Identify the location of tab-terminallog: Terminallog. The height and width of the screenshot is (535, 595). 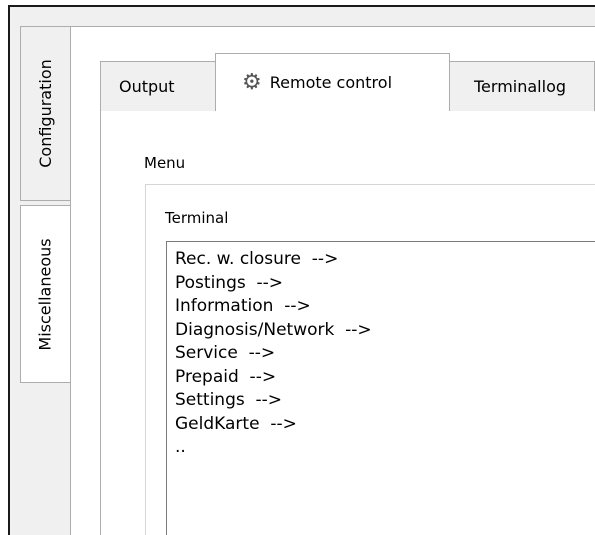
(522, 86).